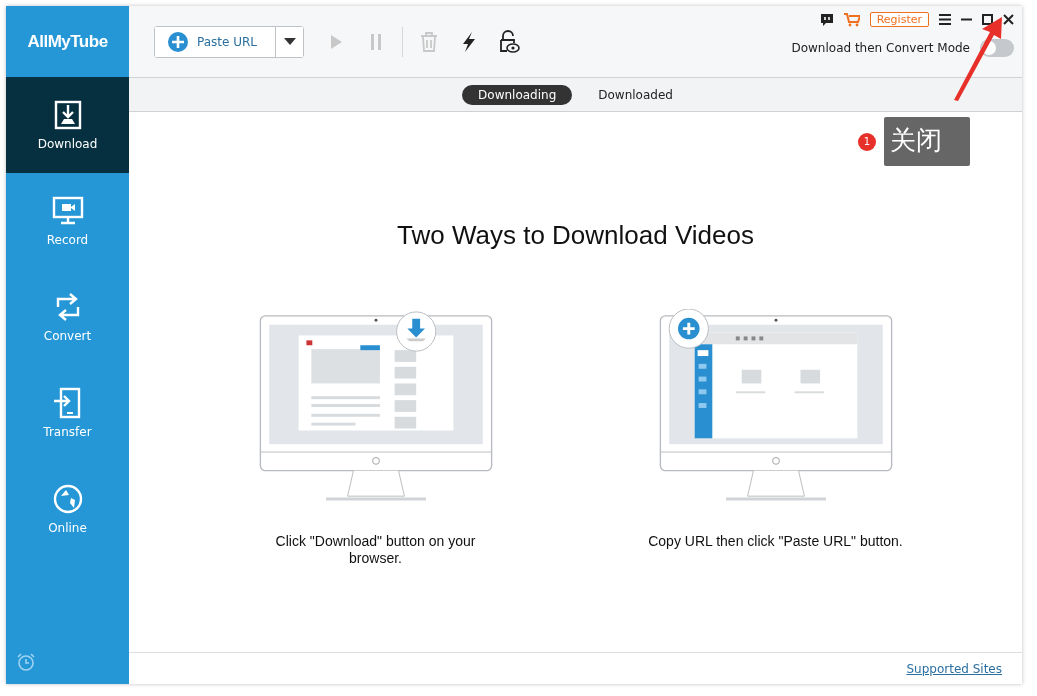 The height and width of the screenshot is (696, 1037). I want to click on lock-eye-icon, so click(509, 41).